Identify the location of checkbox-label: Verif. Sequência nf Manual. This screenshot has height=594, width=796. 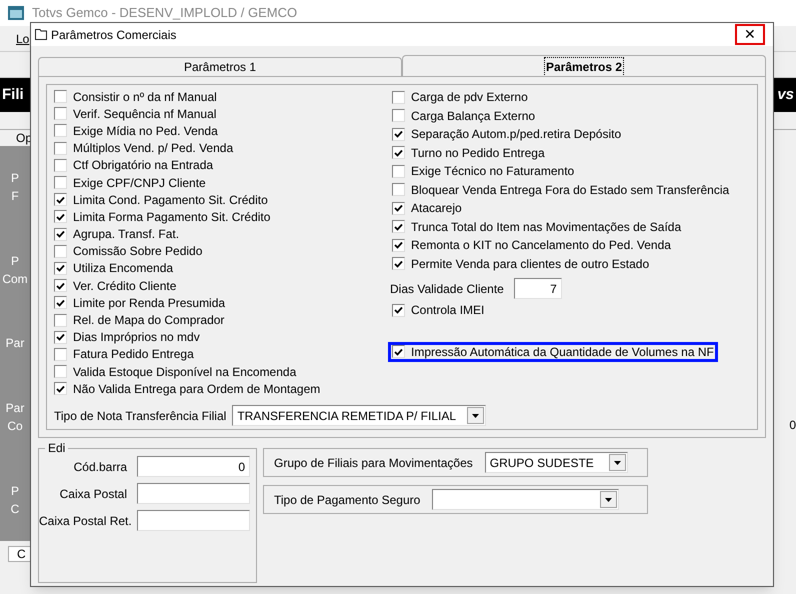
(144, 114).